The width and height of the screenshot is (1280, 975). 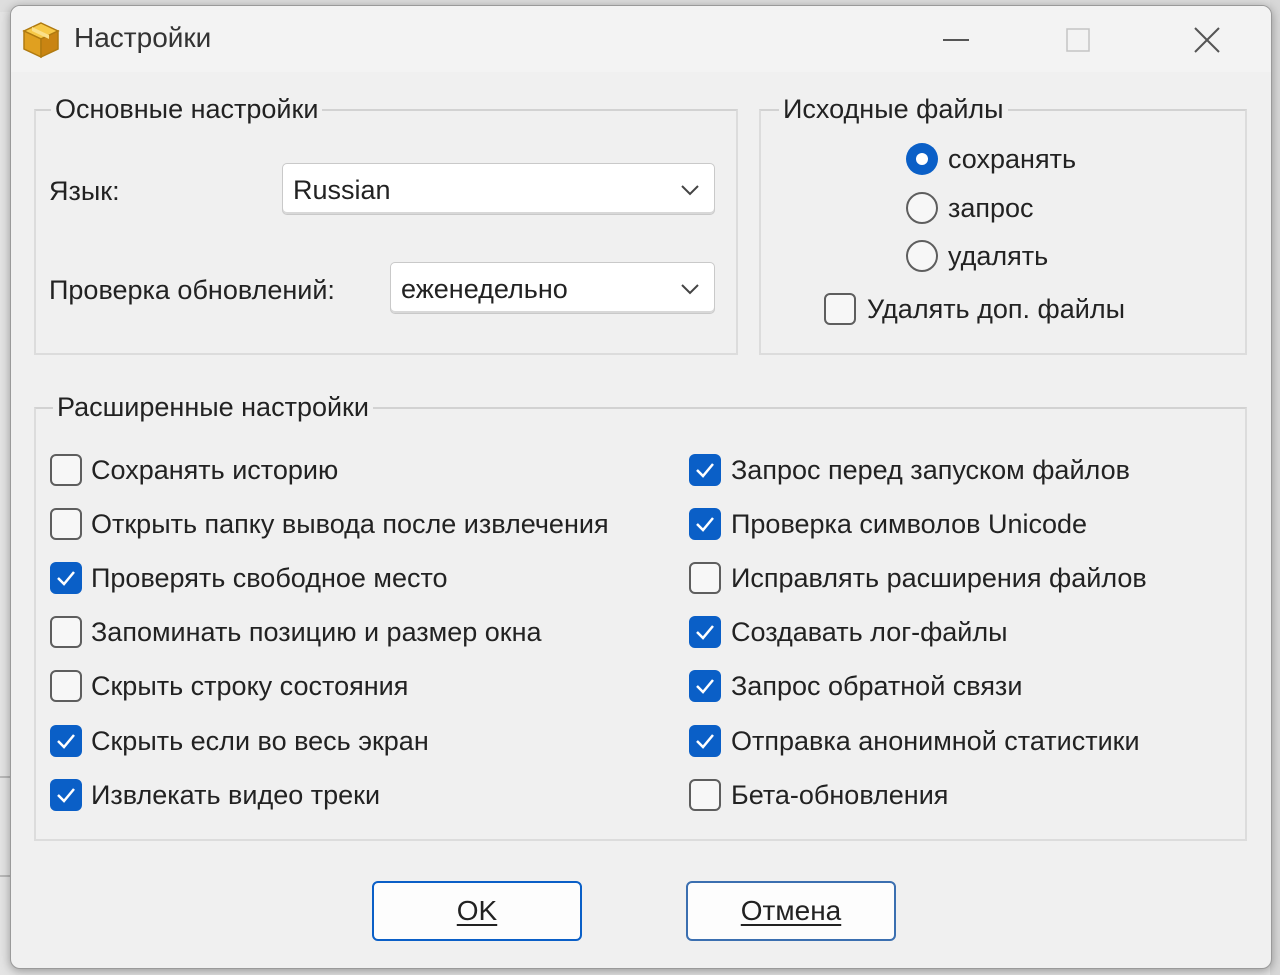 I want to click on checkbox-label: Исправлять расширения файлов, so click(x=939, y=578).